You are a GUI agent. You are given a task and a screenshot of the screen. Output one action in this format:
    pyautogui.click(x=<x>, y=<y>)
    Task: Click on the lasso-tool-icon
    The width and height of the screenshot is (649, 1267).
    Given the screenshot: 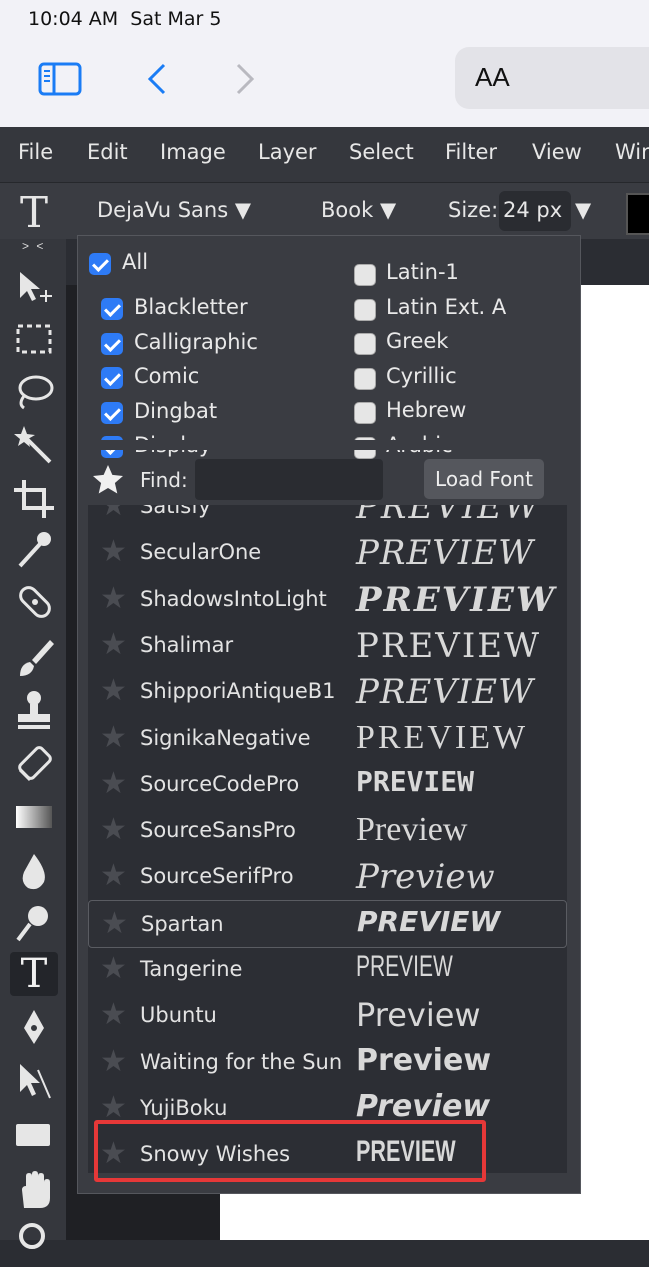 What is the action you would take?
    pyautogui.click(x=34, y=392)
    